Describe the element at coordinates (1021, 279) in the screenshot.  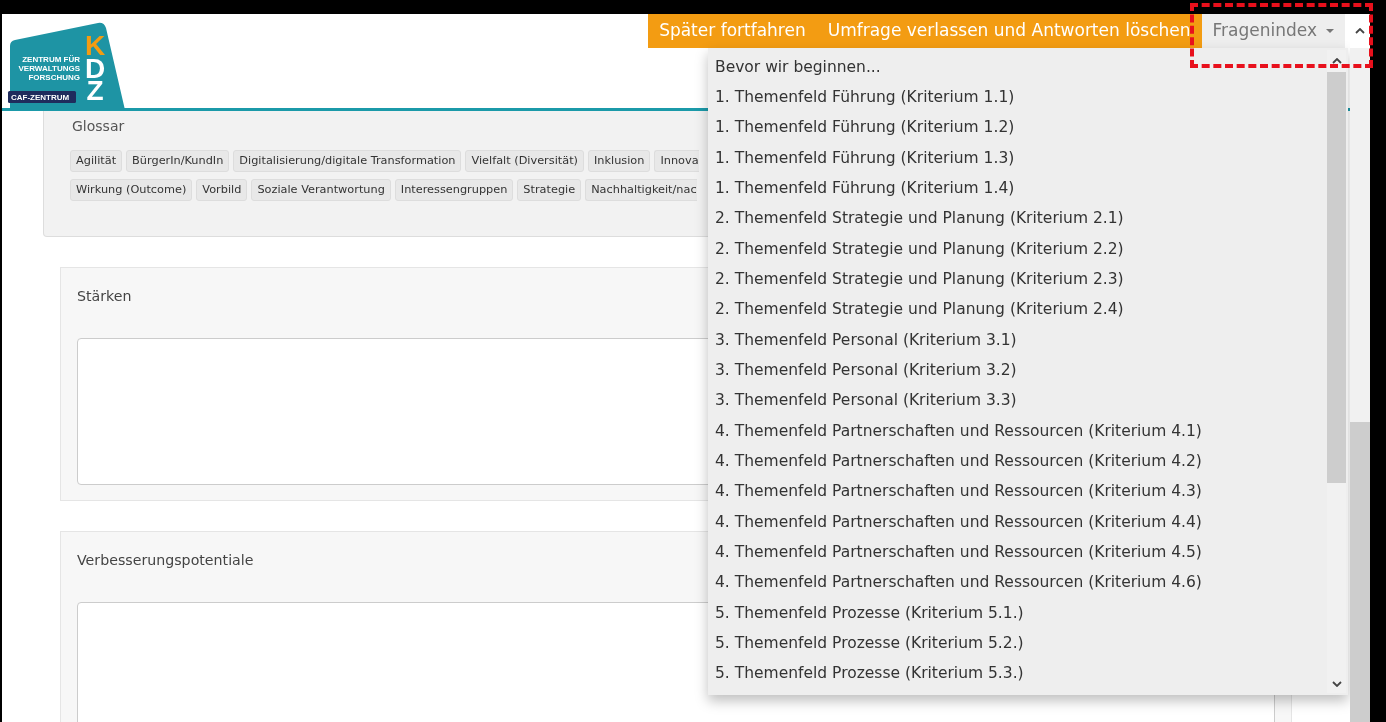
I see `menu-item: 2. Themenfeld Strategie und Planung (Kriterium 2.3)` at that location.